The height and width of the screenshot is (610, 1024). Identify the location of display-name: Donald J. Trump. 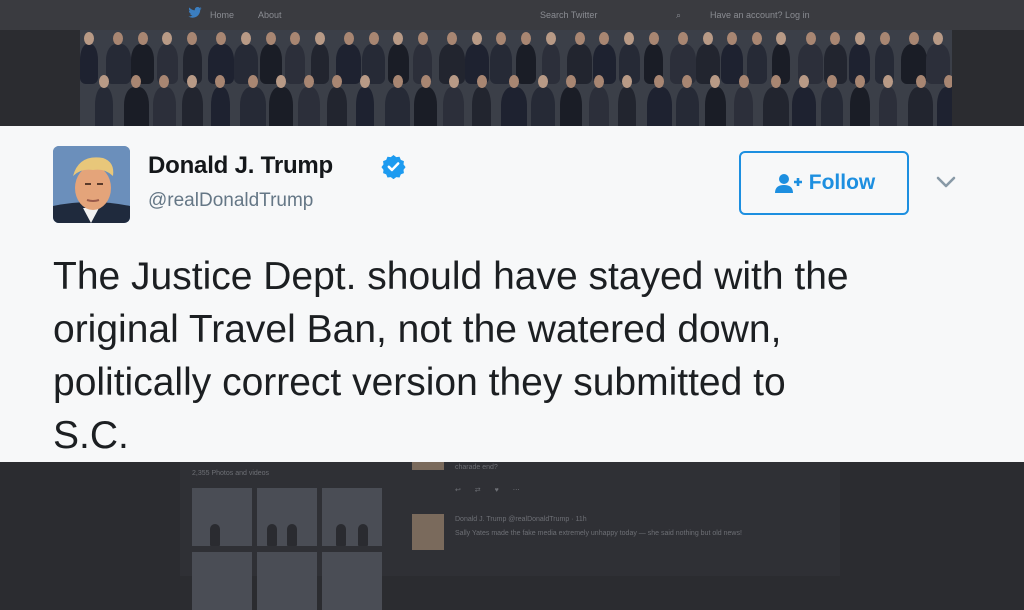
(240, 166).